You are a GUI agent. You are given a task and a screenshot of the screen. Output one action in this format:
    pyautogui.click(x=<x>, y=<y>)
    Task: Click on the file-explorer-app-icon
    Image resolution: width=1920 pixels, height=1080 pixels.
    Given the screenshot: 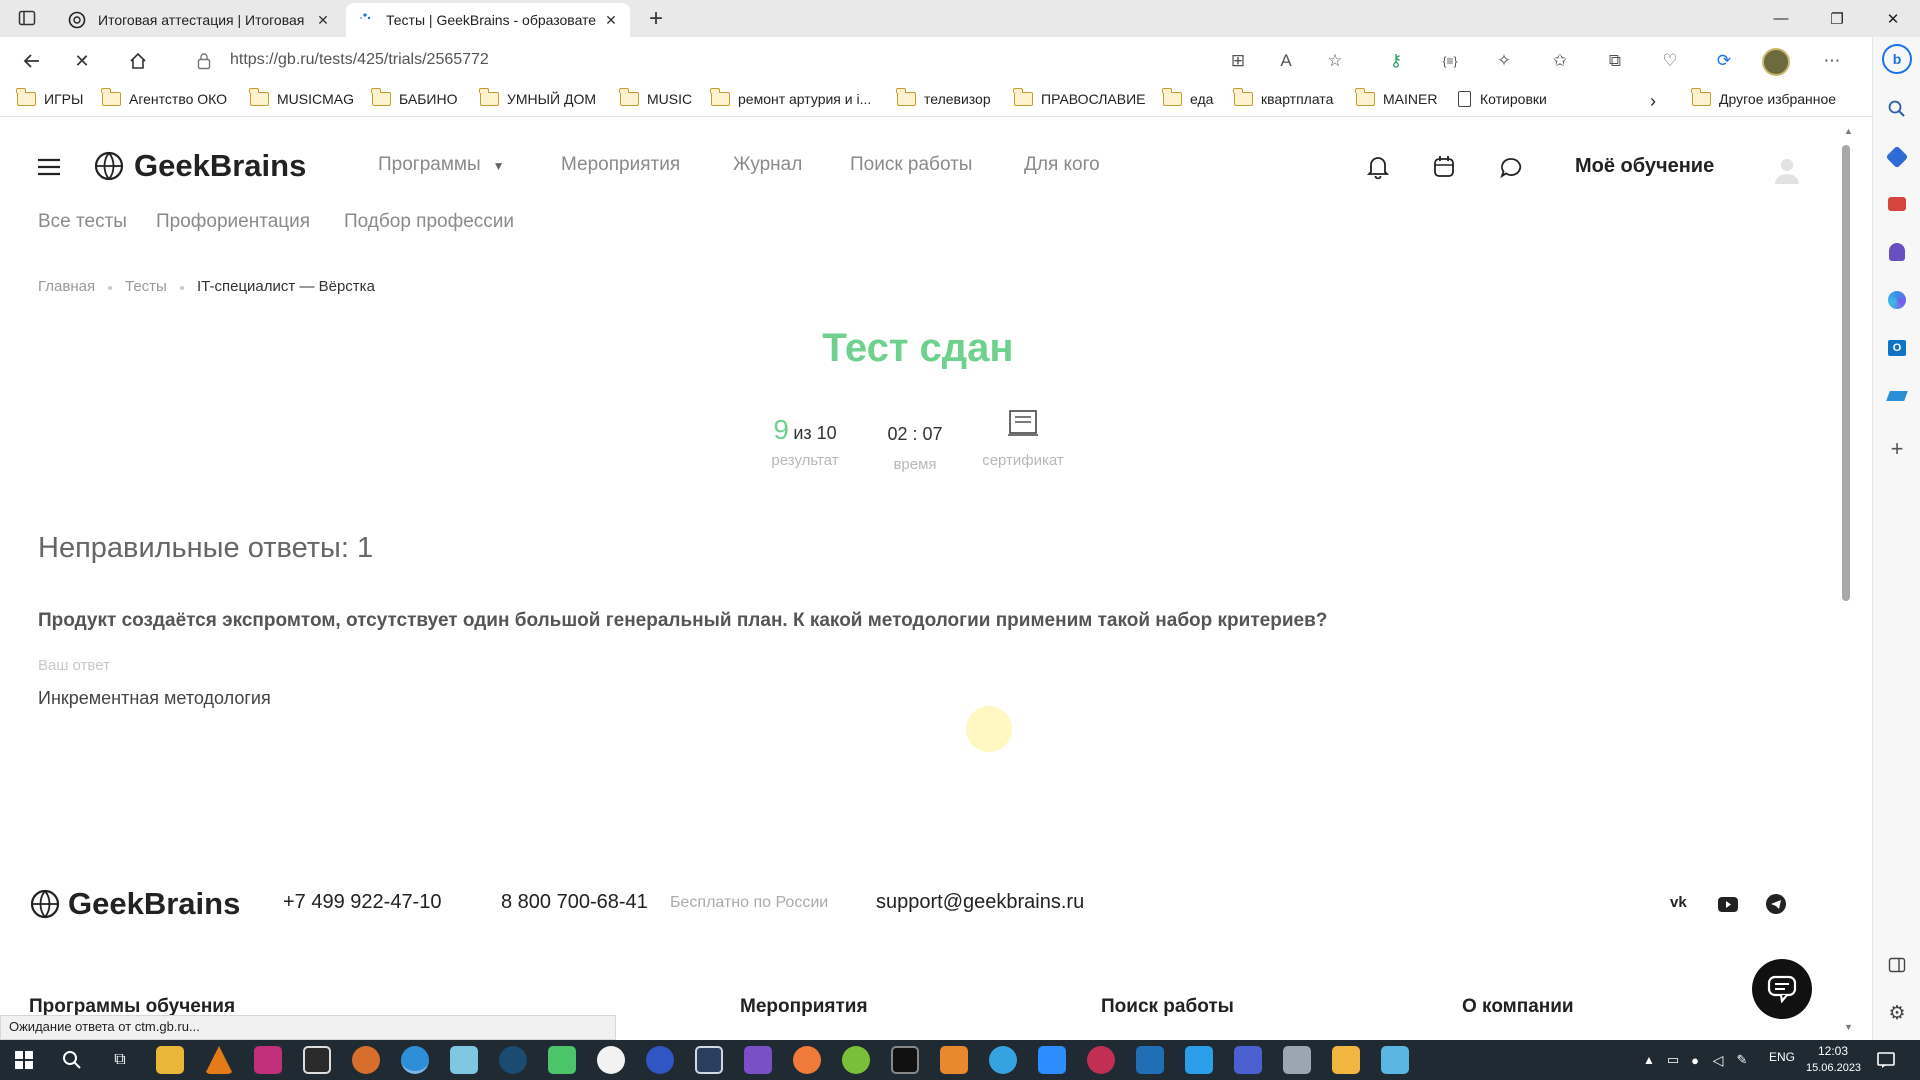 What is the action you would take?
    pyautogui.click(x=170, y=1060)
    